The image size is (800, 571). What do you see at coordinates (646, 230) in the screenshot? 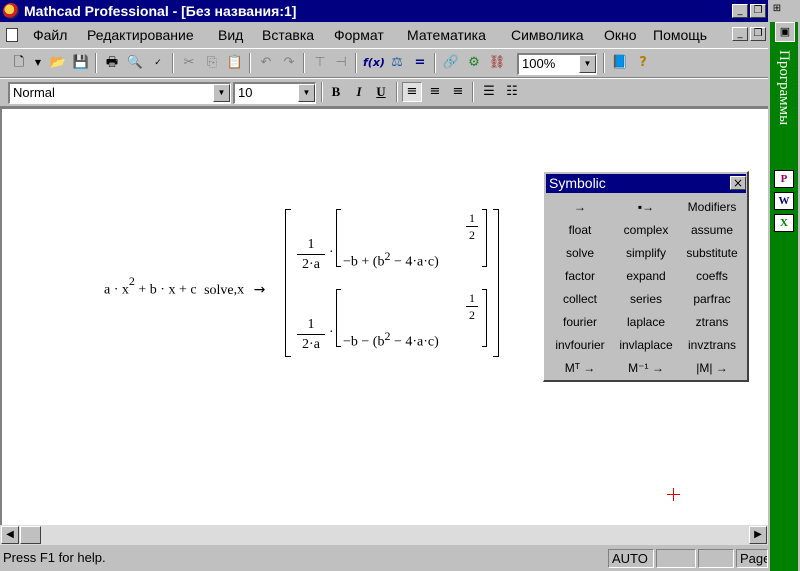
I see `complex-button: complex` at bounding box center [646, 230].